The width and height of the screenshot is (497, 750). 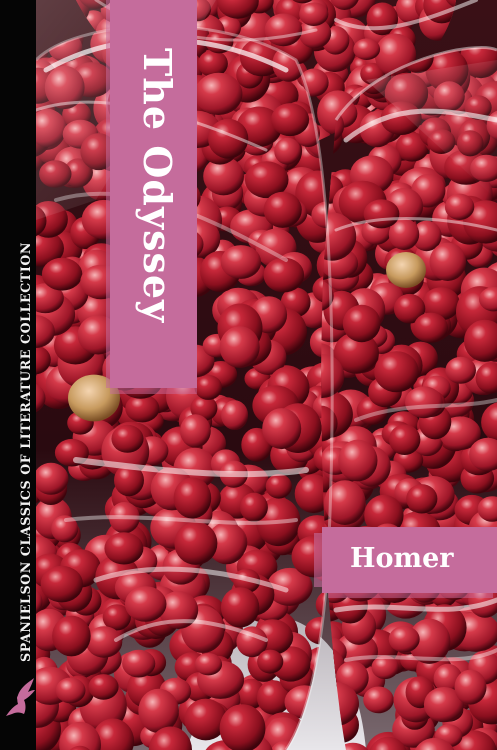 I want to click on title-banner: The Odyssey, so click(x=151, y=197).